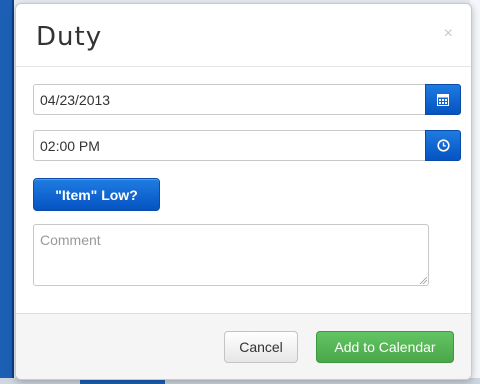  What do you see at coordinates (385, 347) in the screenshot?
I see `add-to-calendar-button: Add to Calendar` at bounding box center [385, 347].